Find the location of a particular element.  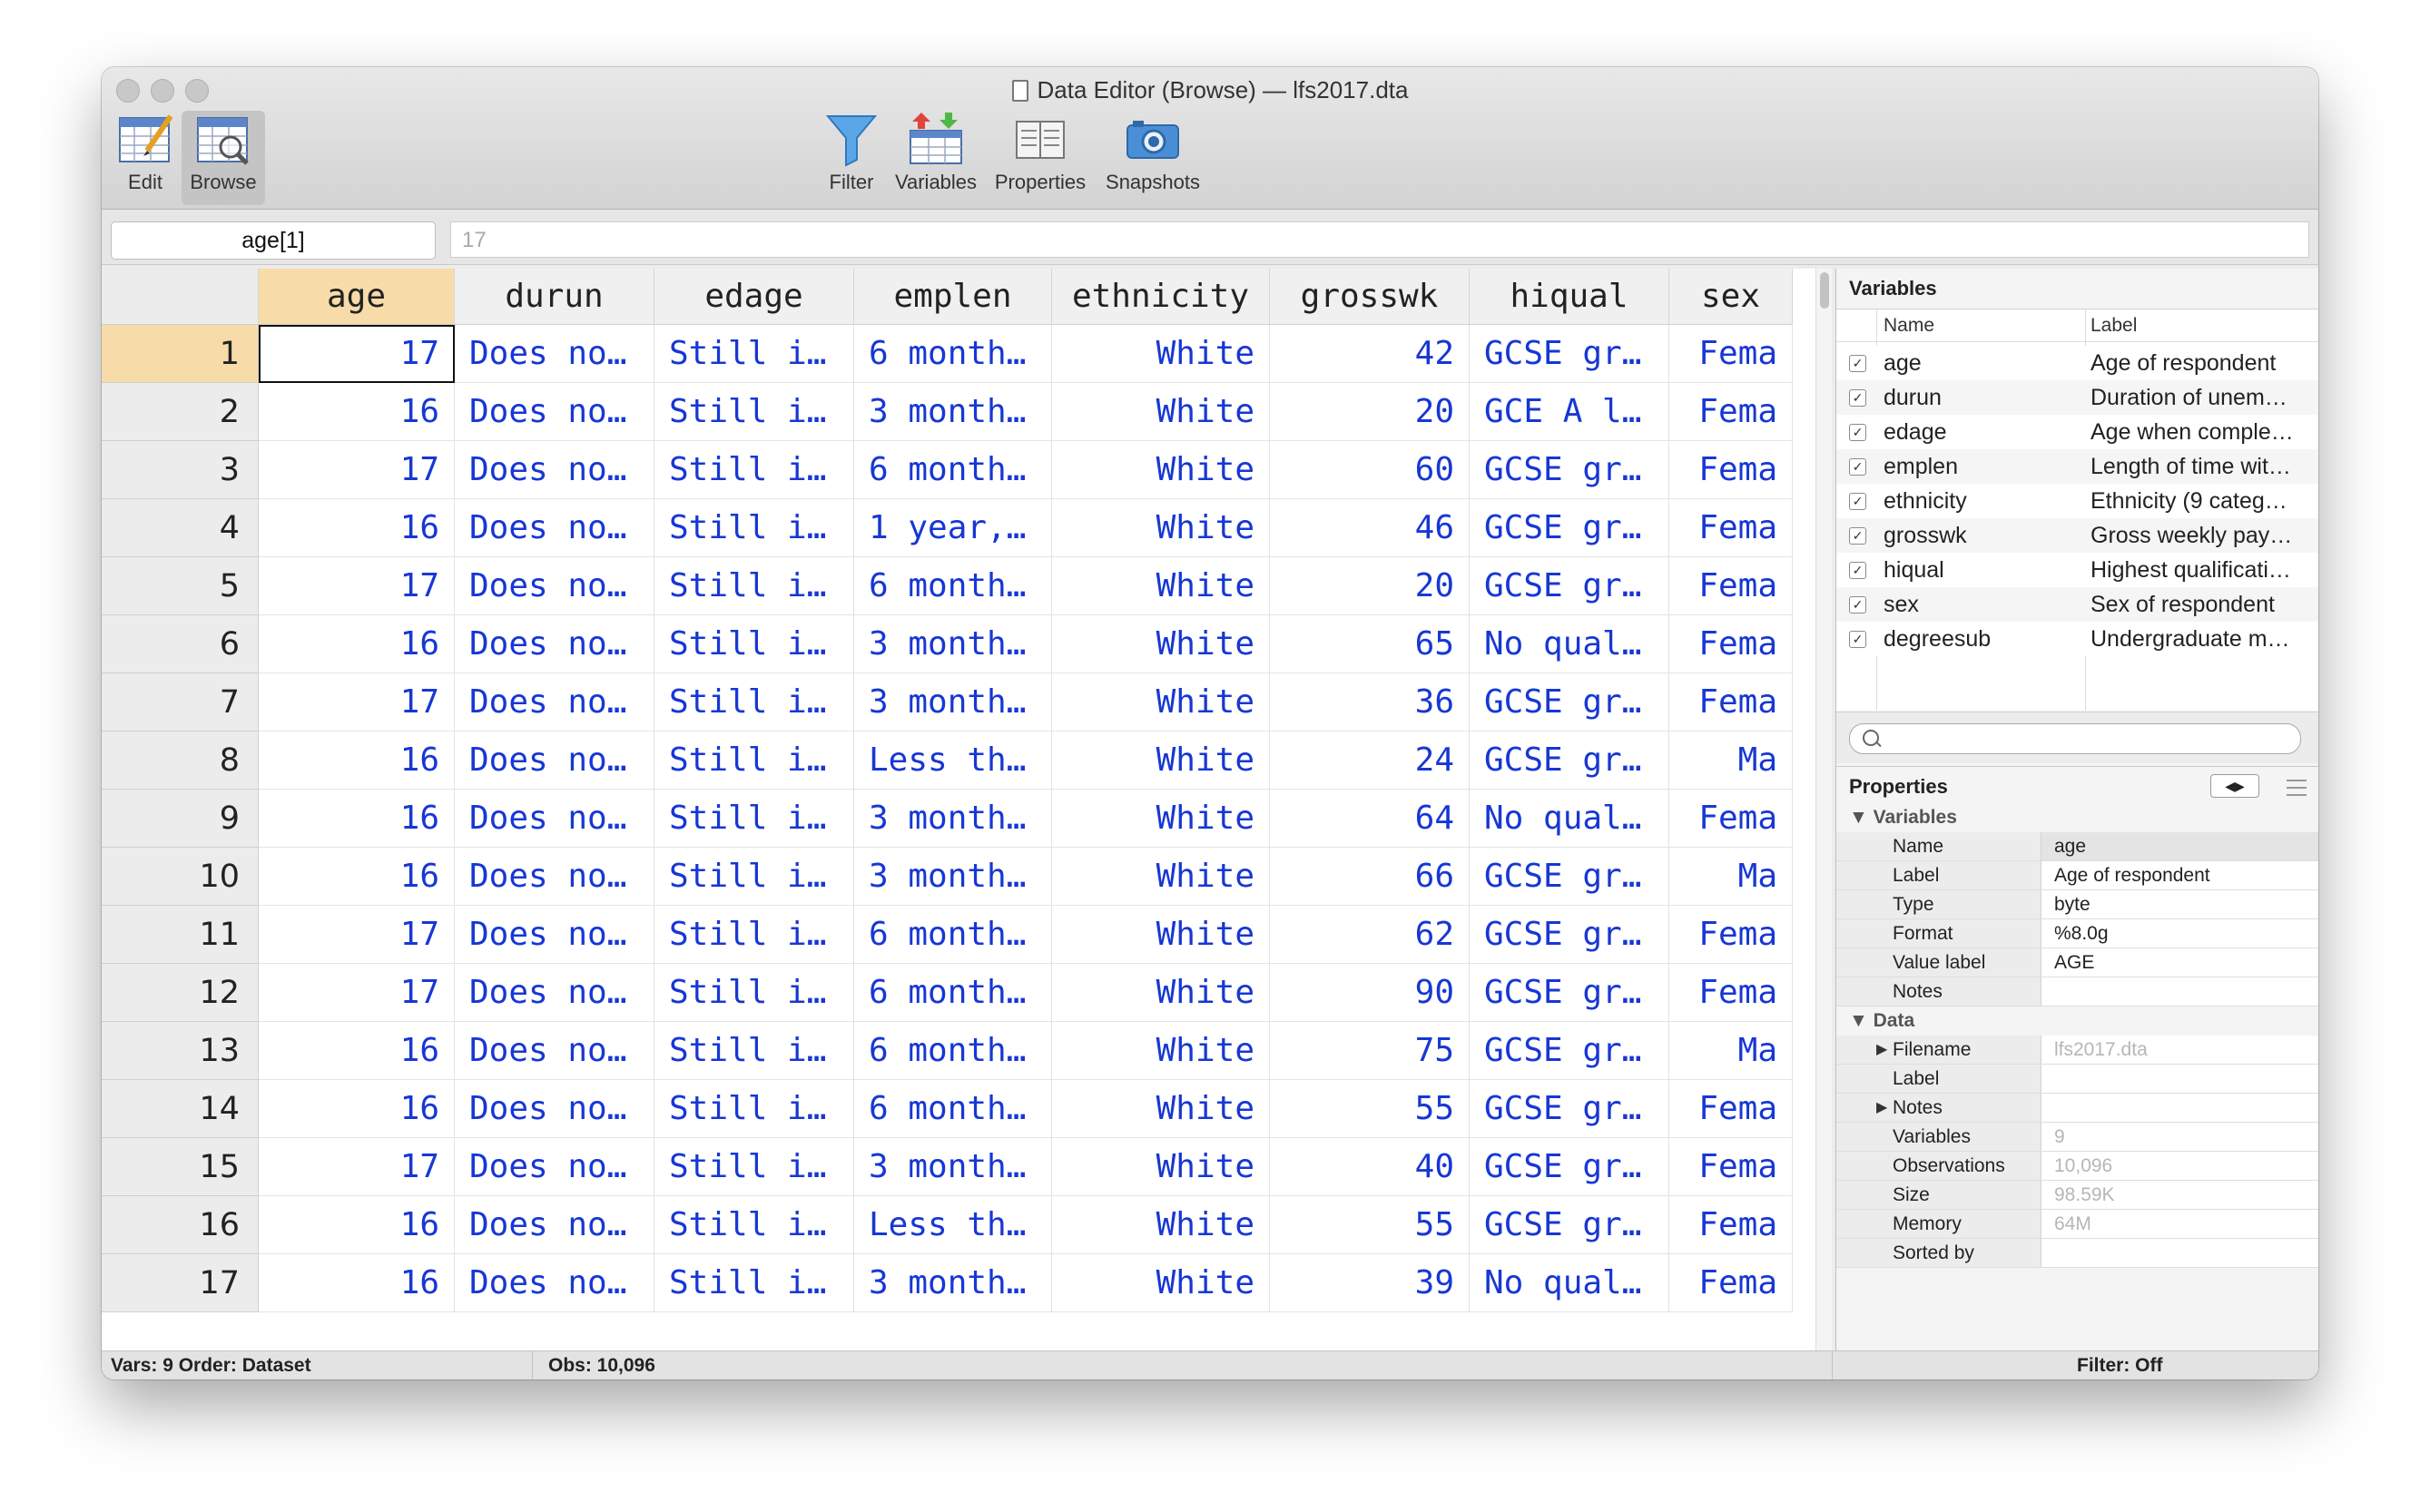

variable-row: ✓ sex Sex of respondent is located at coordinates (2077, 604).